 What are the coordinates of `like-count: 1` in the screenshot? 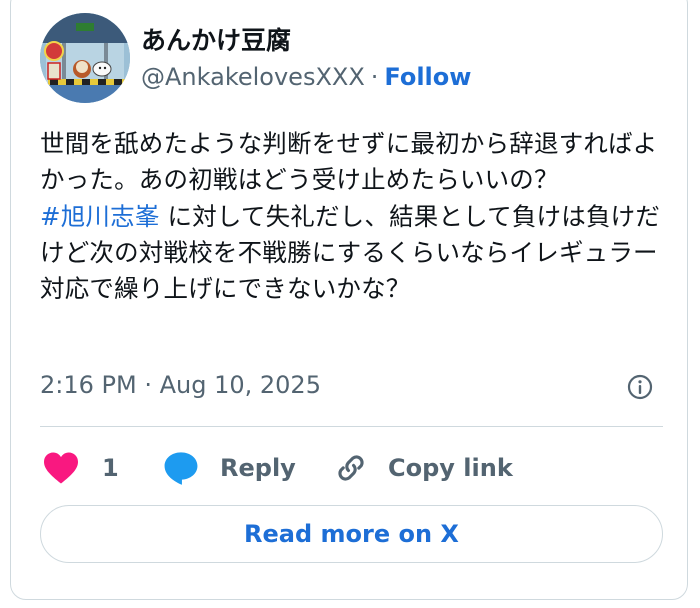 It's located at (110, 468).